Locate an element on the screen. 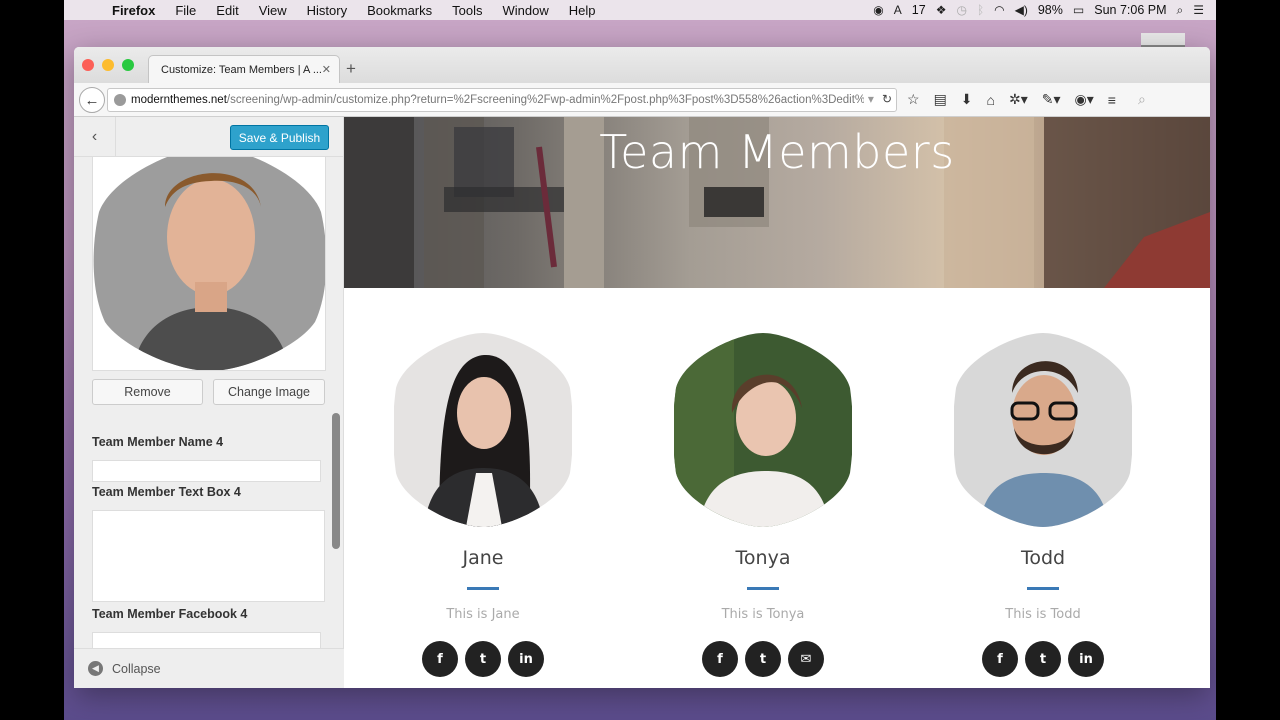 This screenshot has height=720, width=1280. url-actions: ▾ ↻ is located at coordinates (877, 99).